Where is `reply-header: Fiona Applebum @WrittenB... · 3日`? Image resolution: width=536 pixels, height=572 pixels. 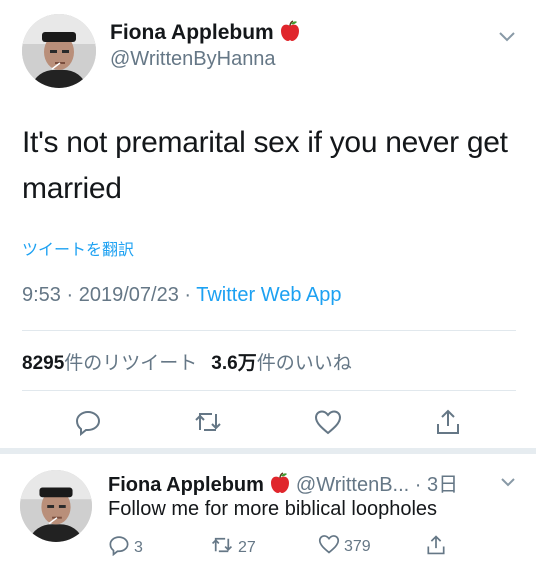
reply-header: Fiona Applebum @WrittenB... · 3日 is located at coordinates (283, 484).